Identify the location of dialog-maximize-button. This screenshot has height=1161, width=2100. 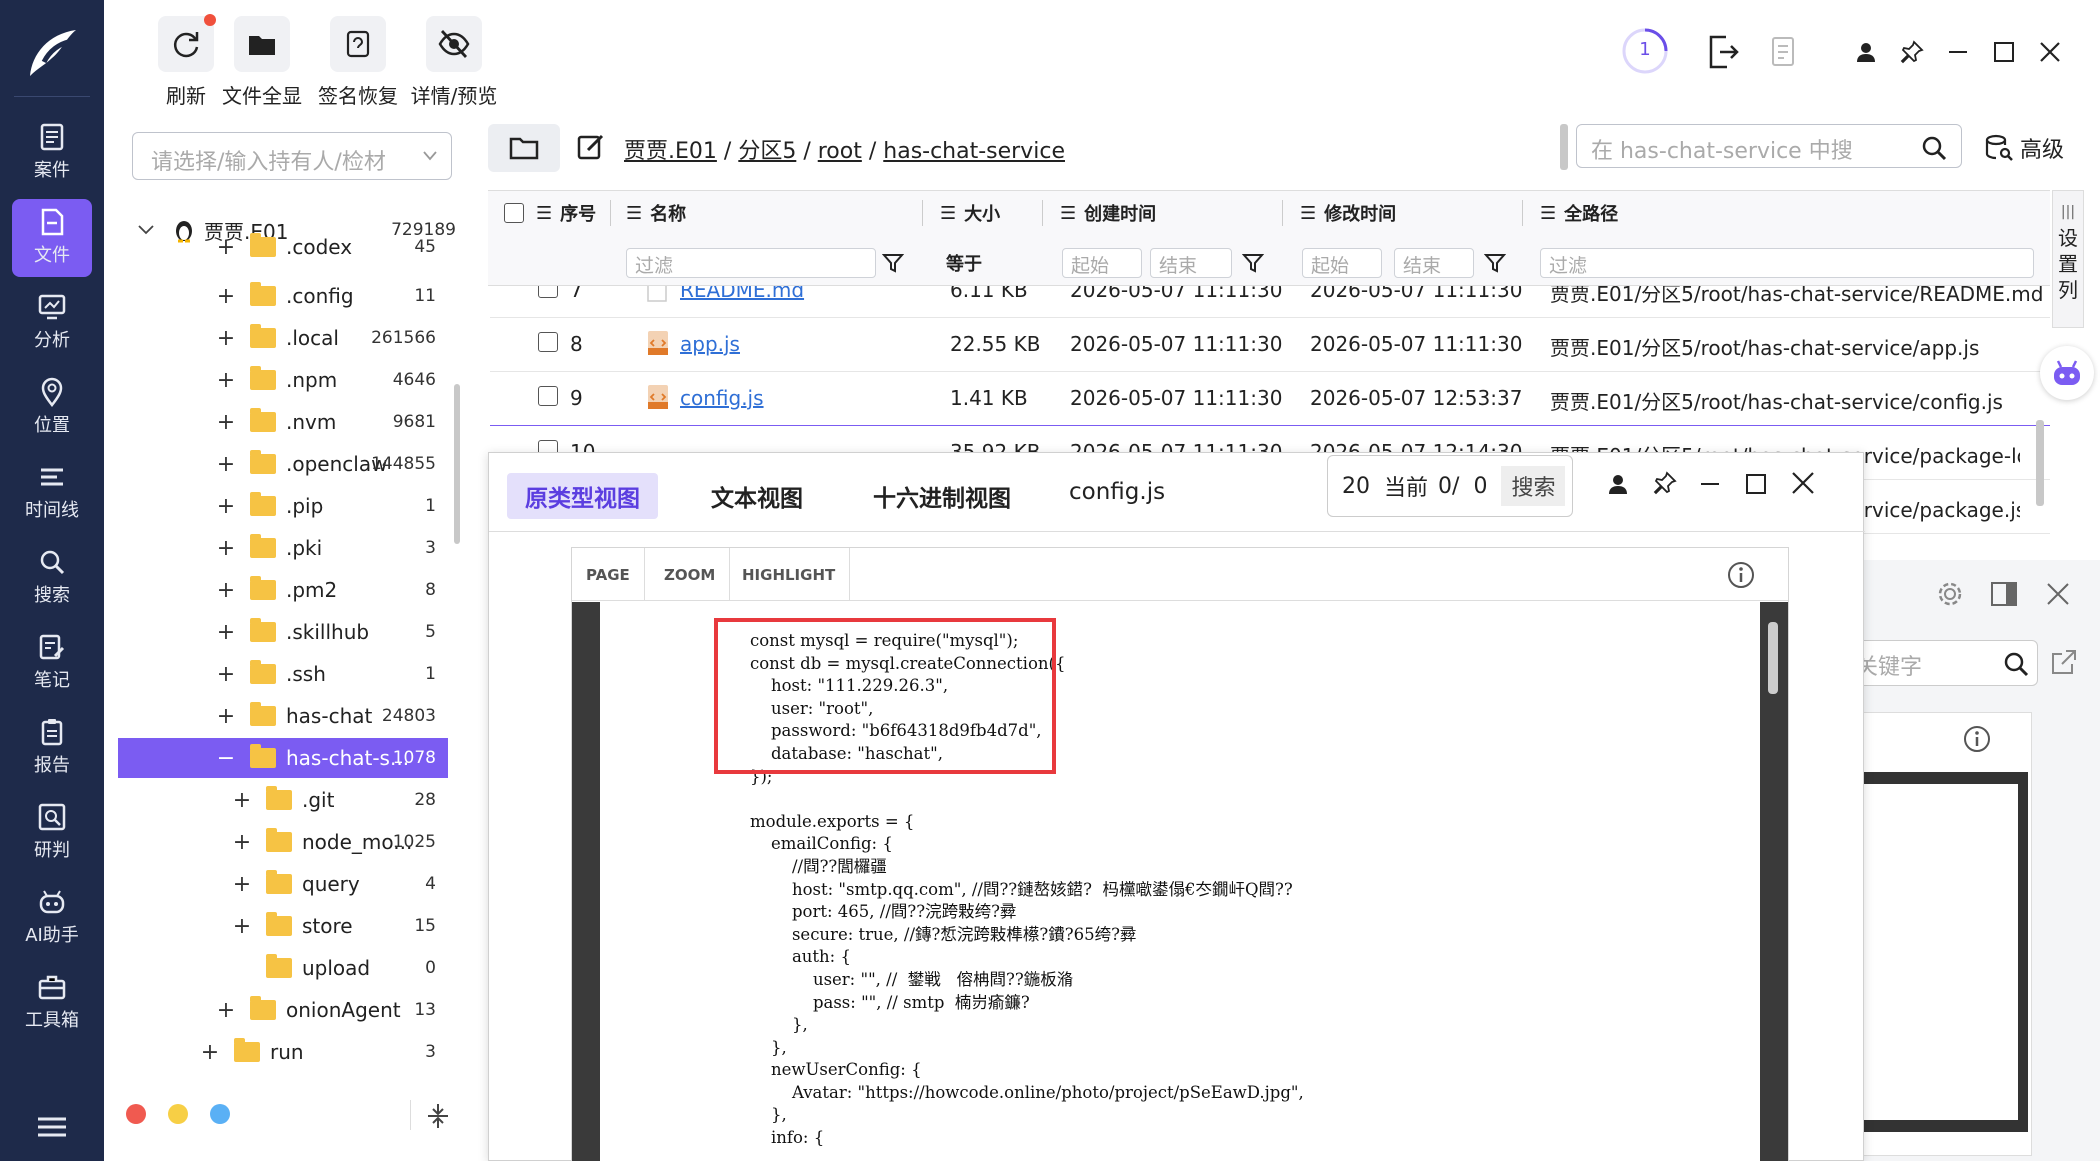
(1756, 484).